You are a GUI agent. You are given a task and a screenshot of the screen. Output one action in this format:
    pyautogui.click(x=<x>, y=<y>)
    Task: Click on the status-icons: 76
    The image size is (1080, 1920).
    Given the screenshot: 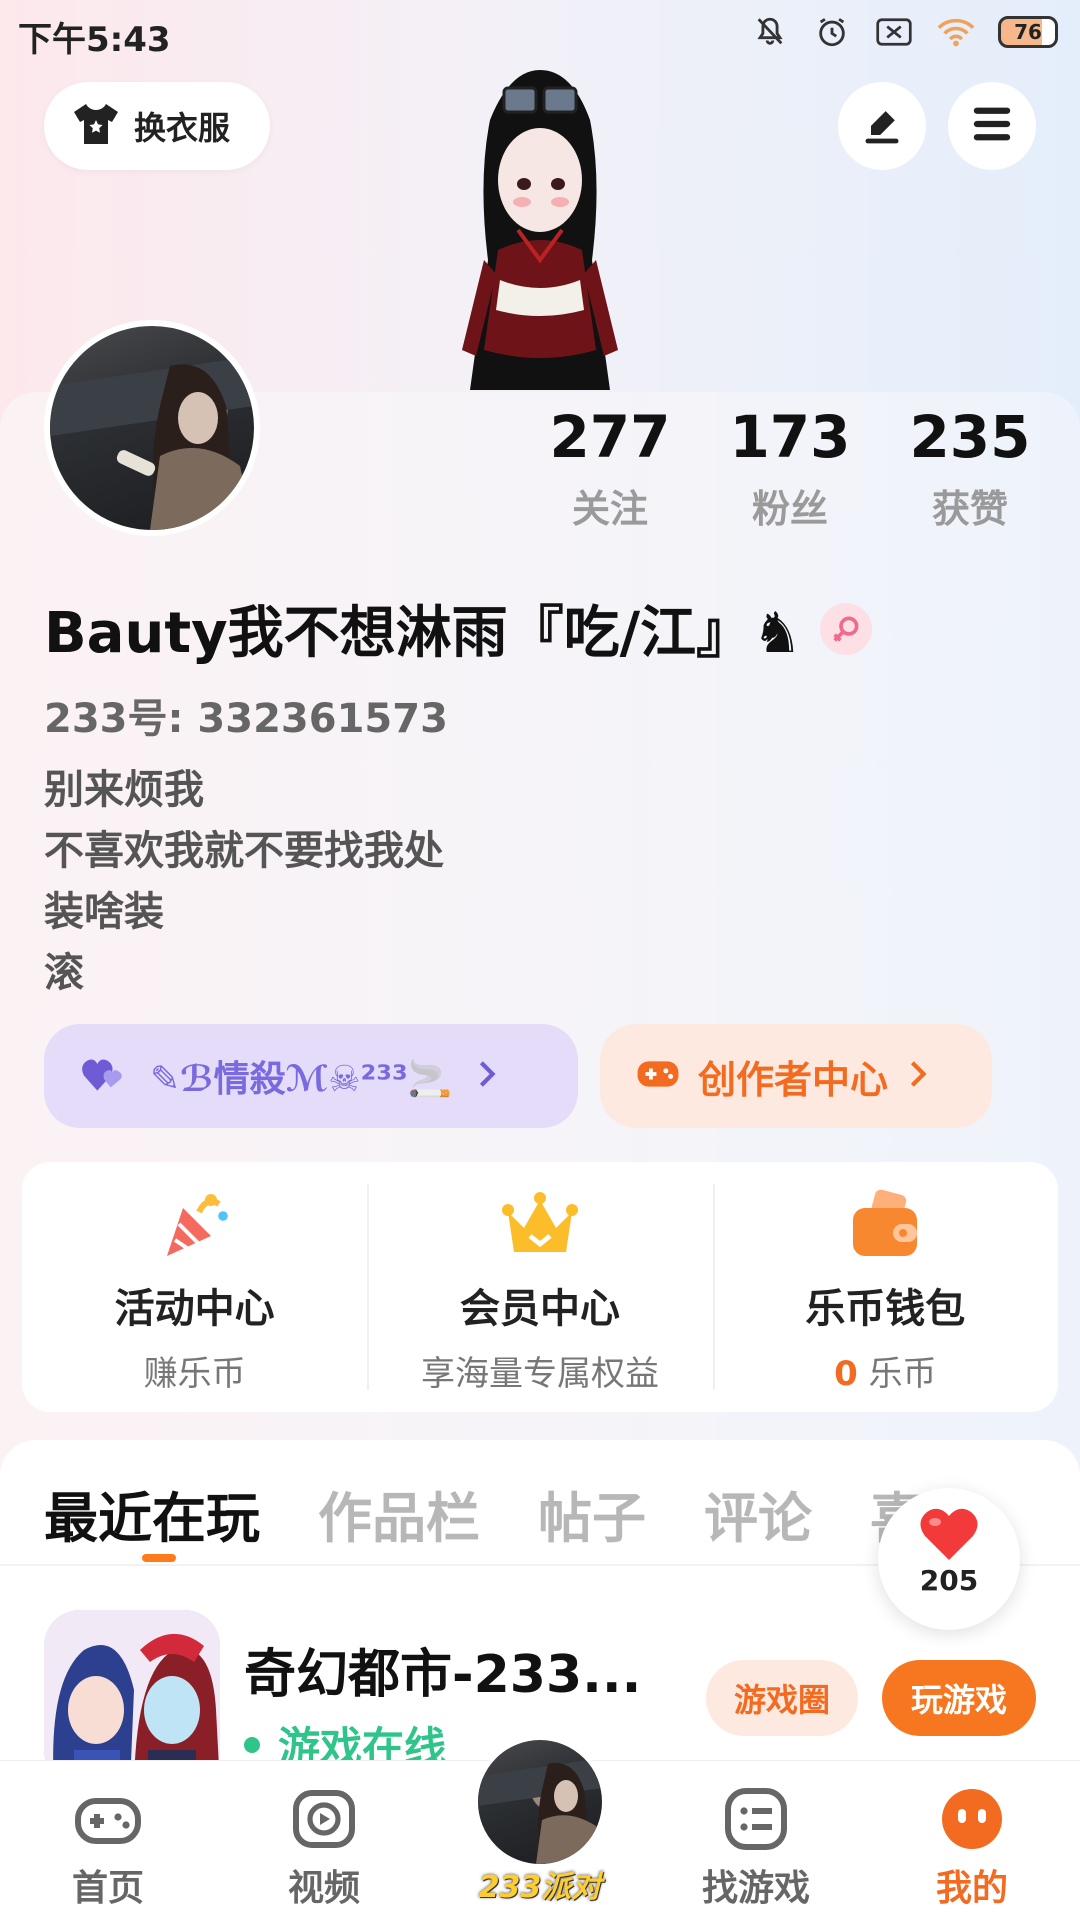 What is the action you would take?
    pyautogui.click(x=904, y=32)
    